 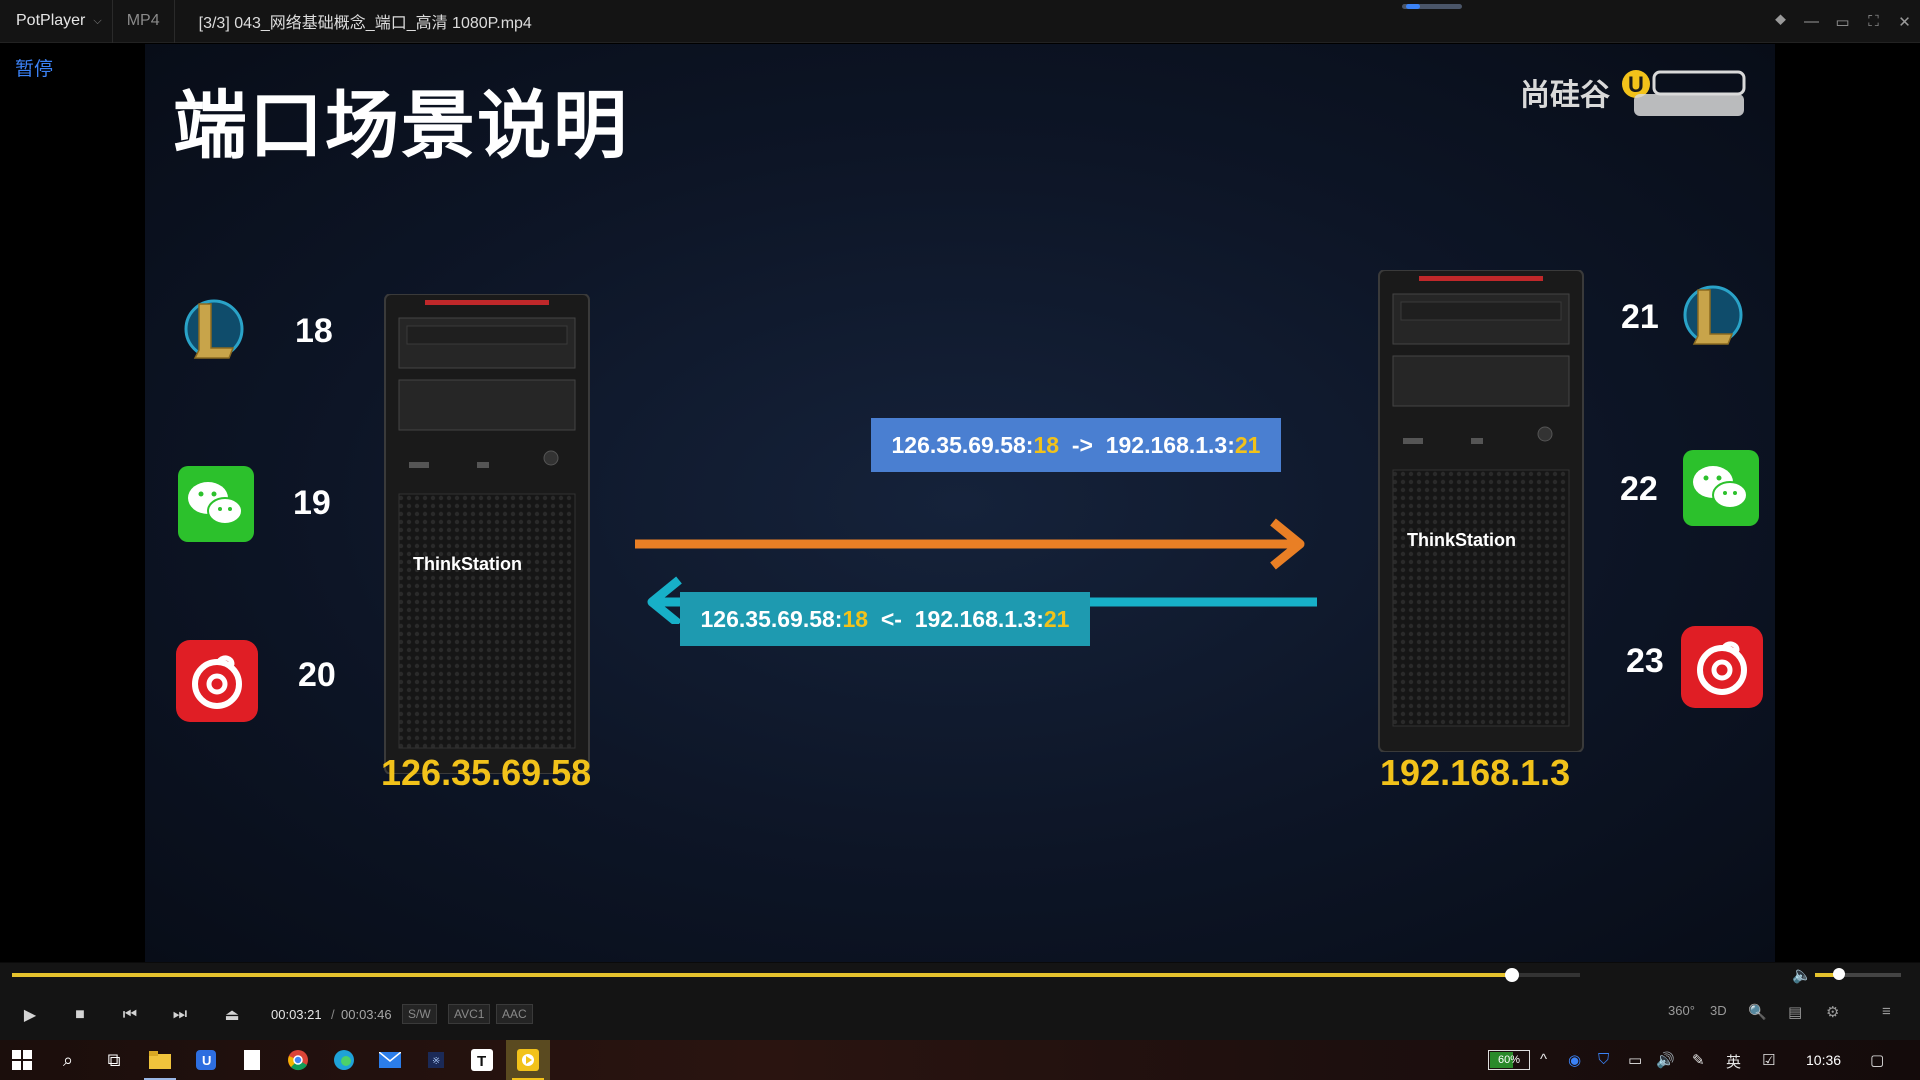 What do you see at coordinates (344, 1060) in the screenshot?
I see `edge-icon` at bounding box center [344, 1060].